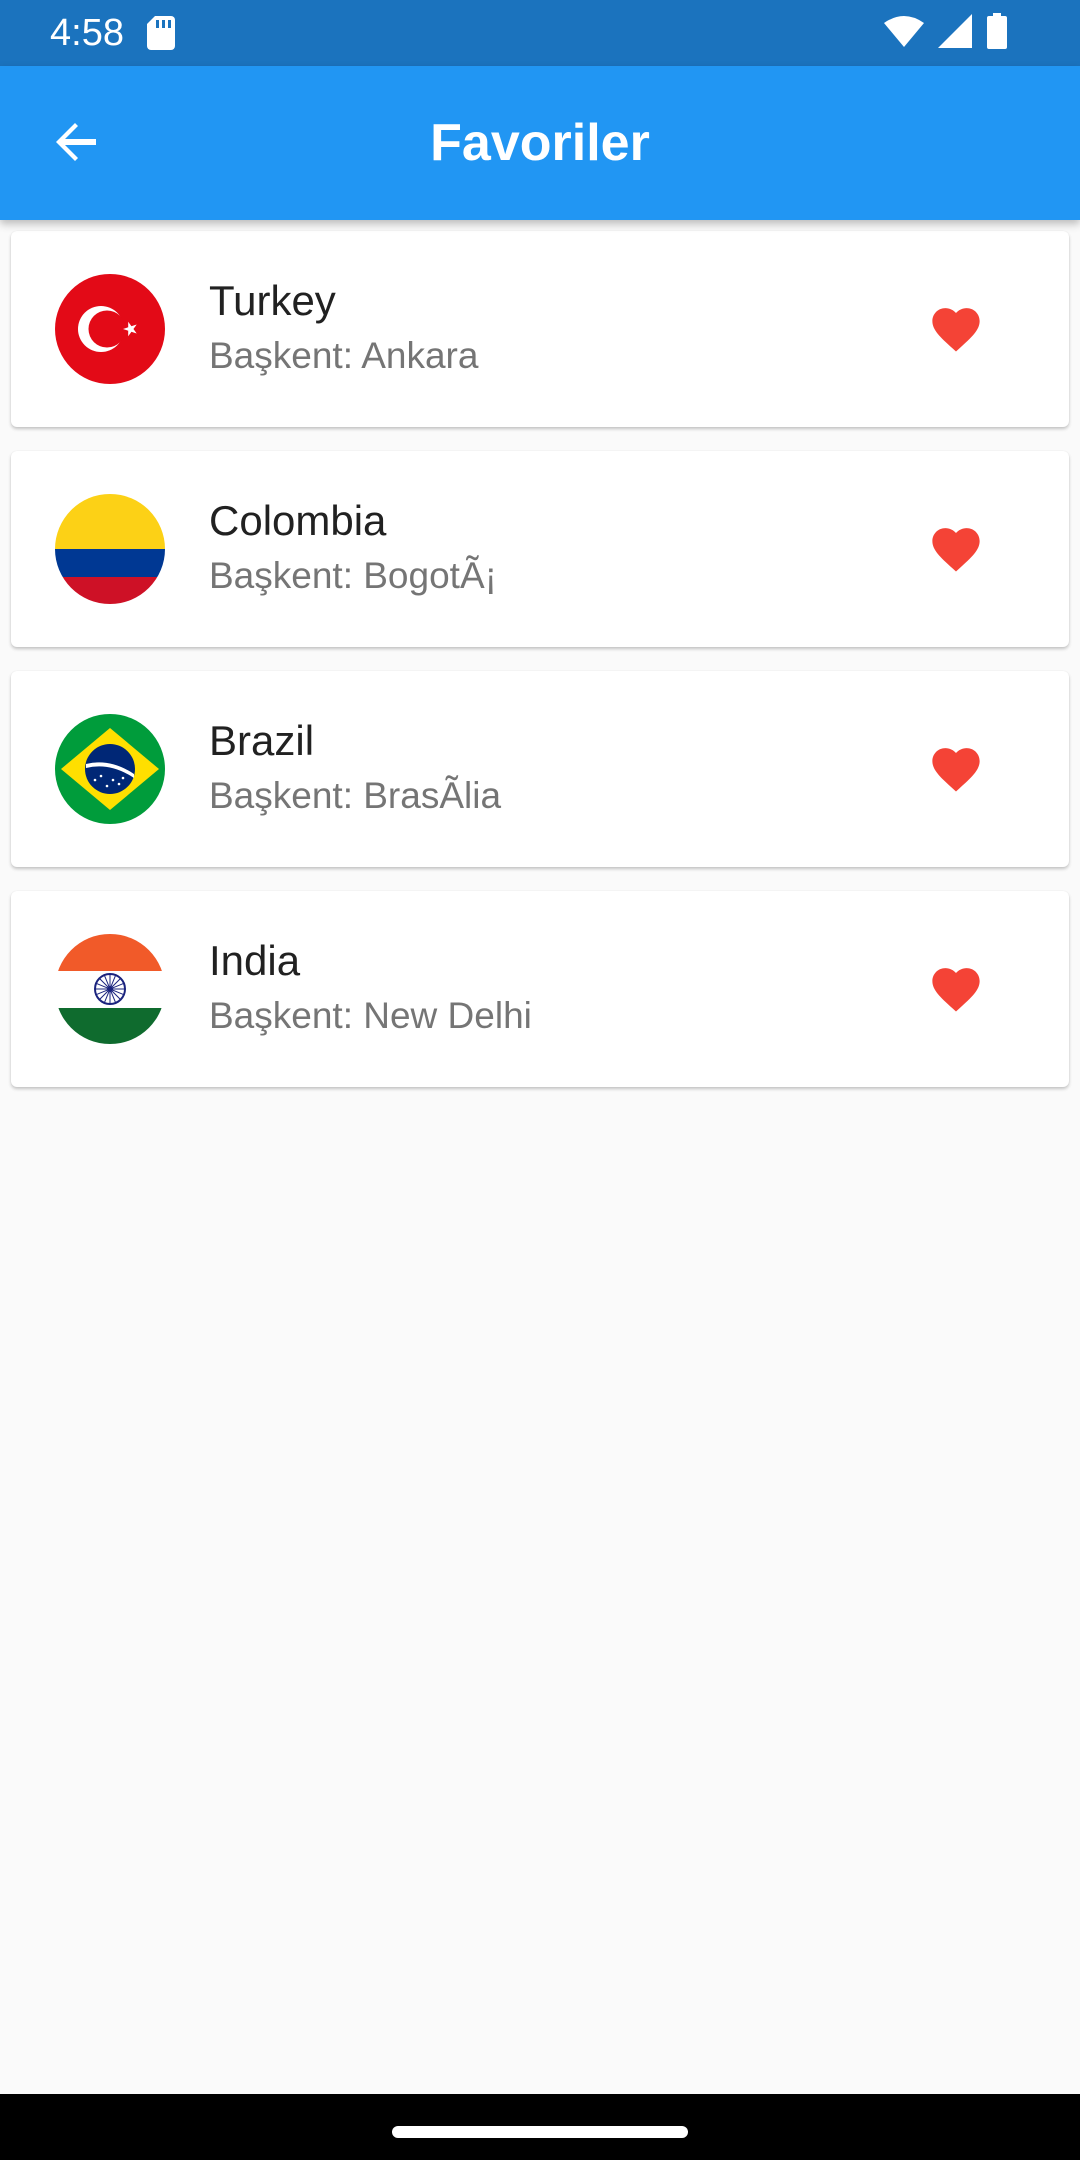  What do you see at coordinates (161, 33) in the screenshot?
I see `sd-card-icon` at bounding box center [161, 33].